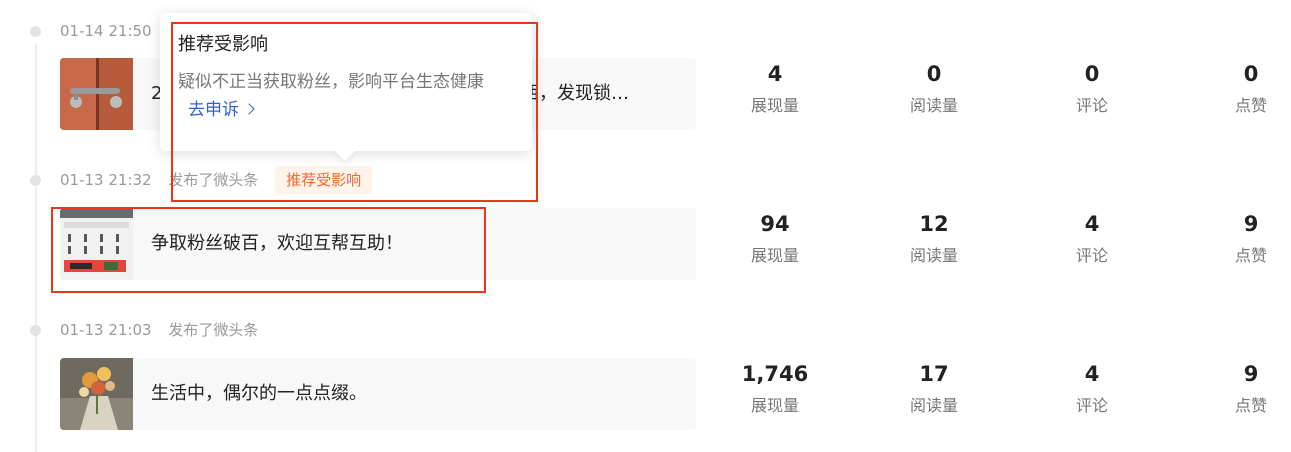 The height and width of the screenshot is (452, 1291). Describe the element at coordinates (1092, 89) in the screenshot. I see `stat-comments: 0 评论` at that location.